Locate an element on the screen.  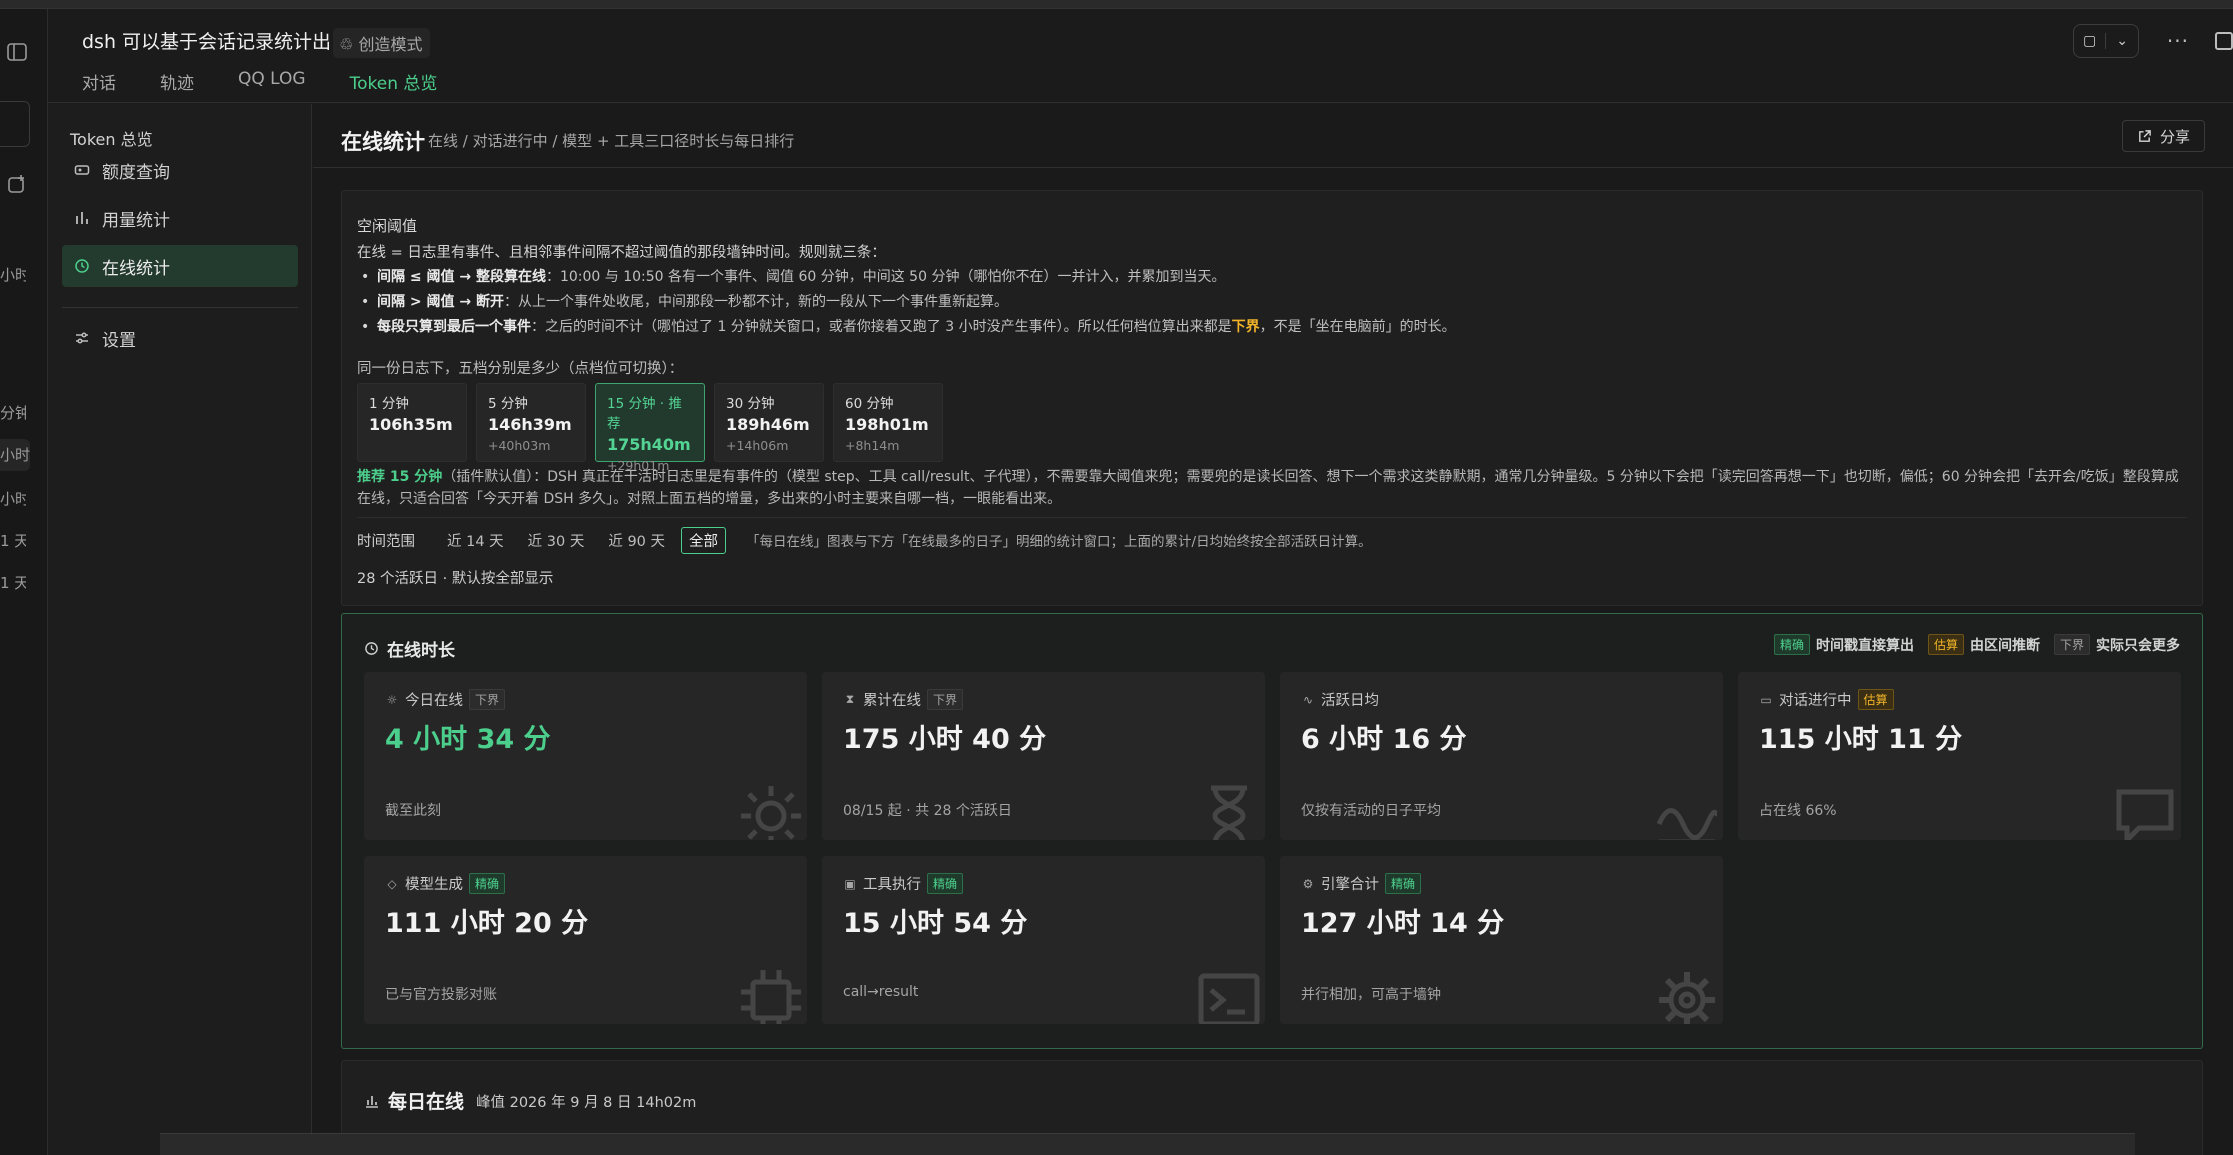
threshold-option: 60 分钟 198h01m +8h14m is located at coordinates (888, 422).